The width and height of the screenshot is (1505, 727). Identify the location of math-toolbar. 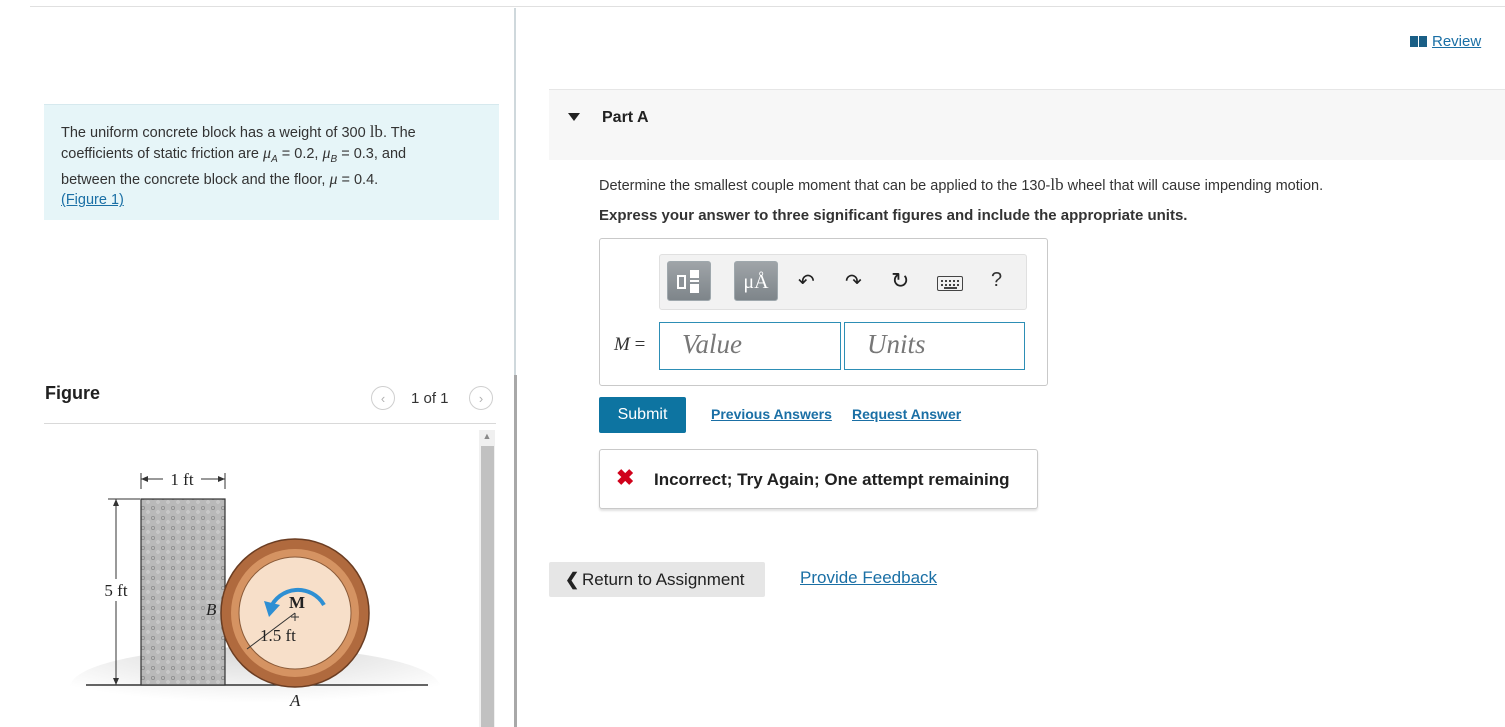
(843, 282).